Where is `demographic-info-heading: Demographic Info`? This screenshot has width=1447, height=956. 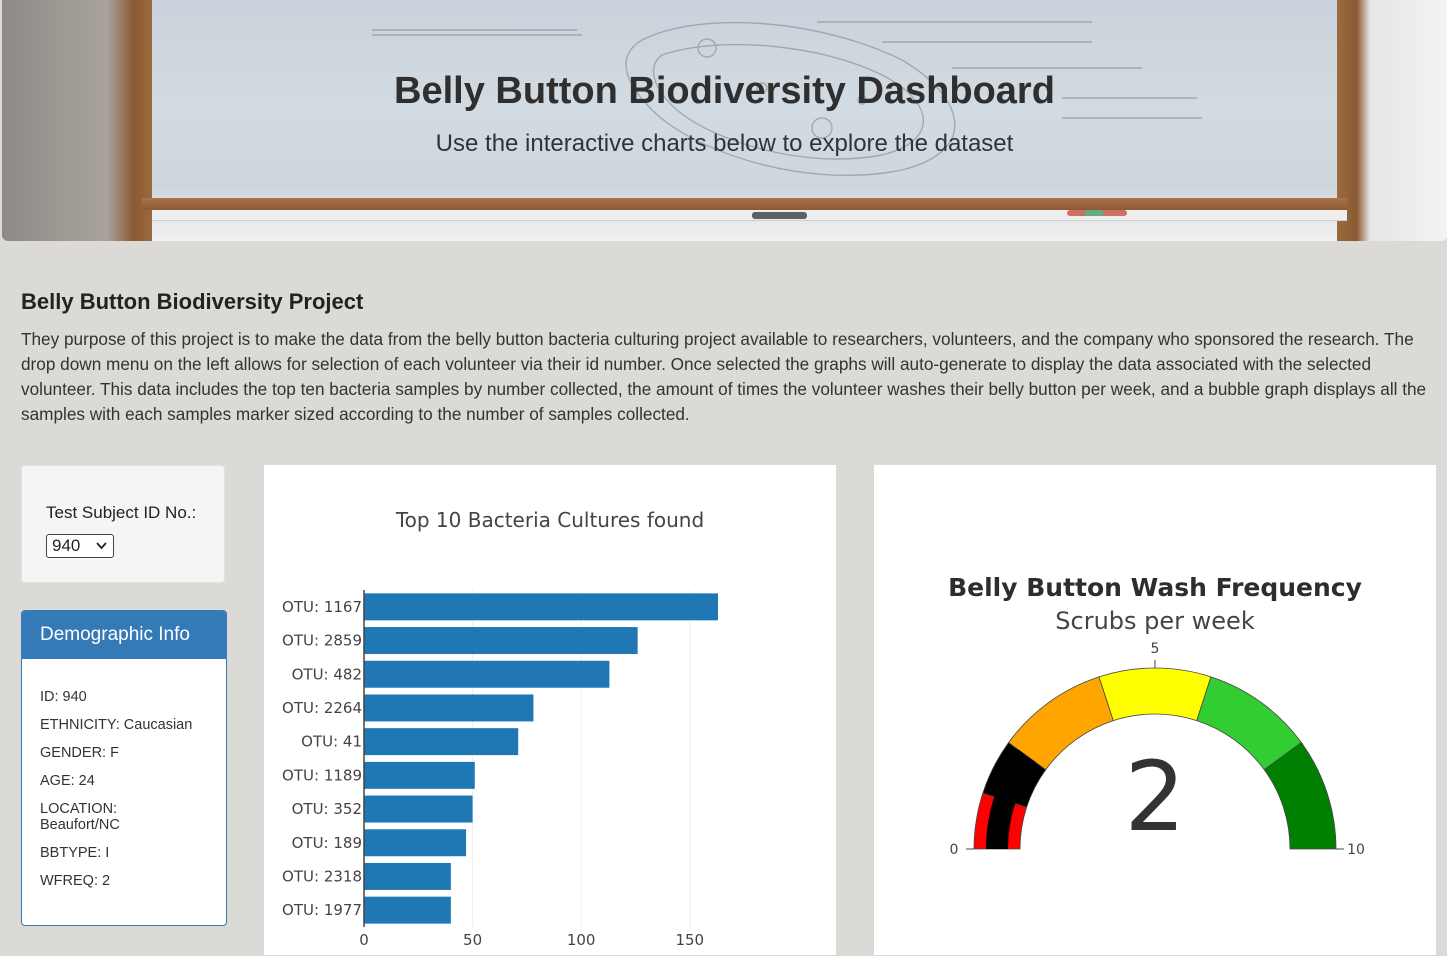 demographic-info-heading: Demographic Info is located at coordinates (124, 635).